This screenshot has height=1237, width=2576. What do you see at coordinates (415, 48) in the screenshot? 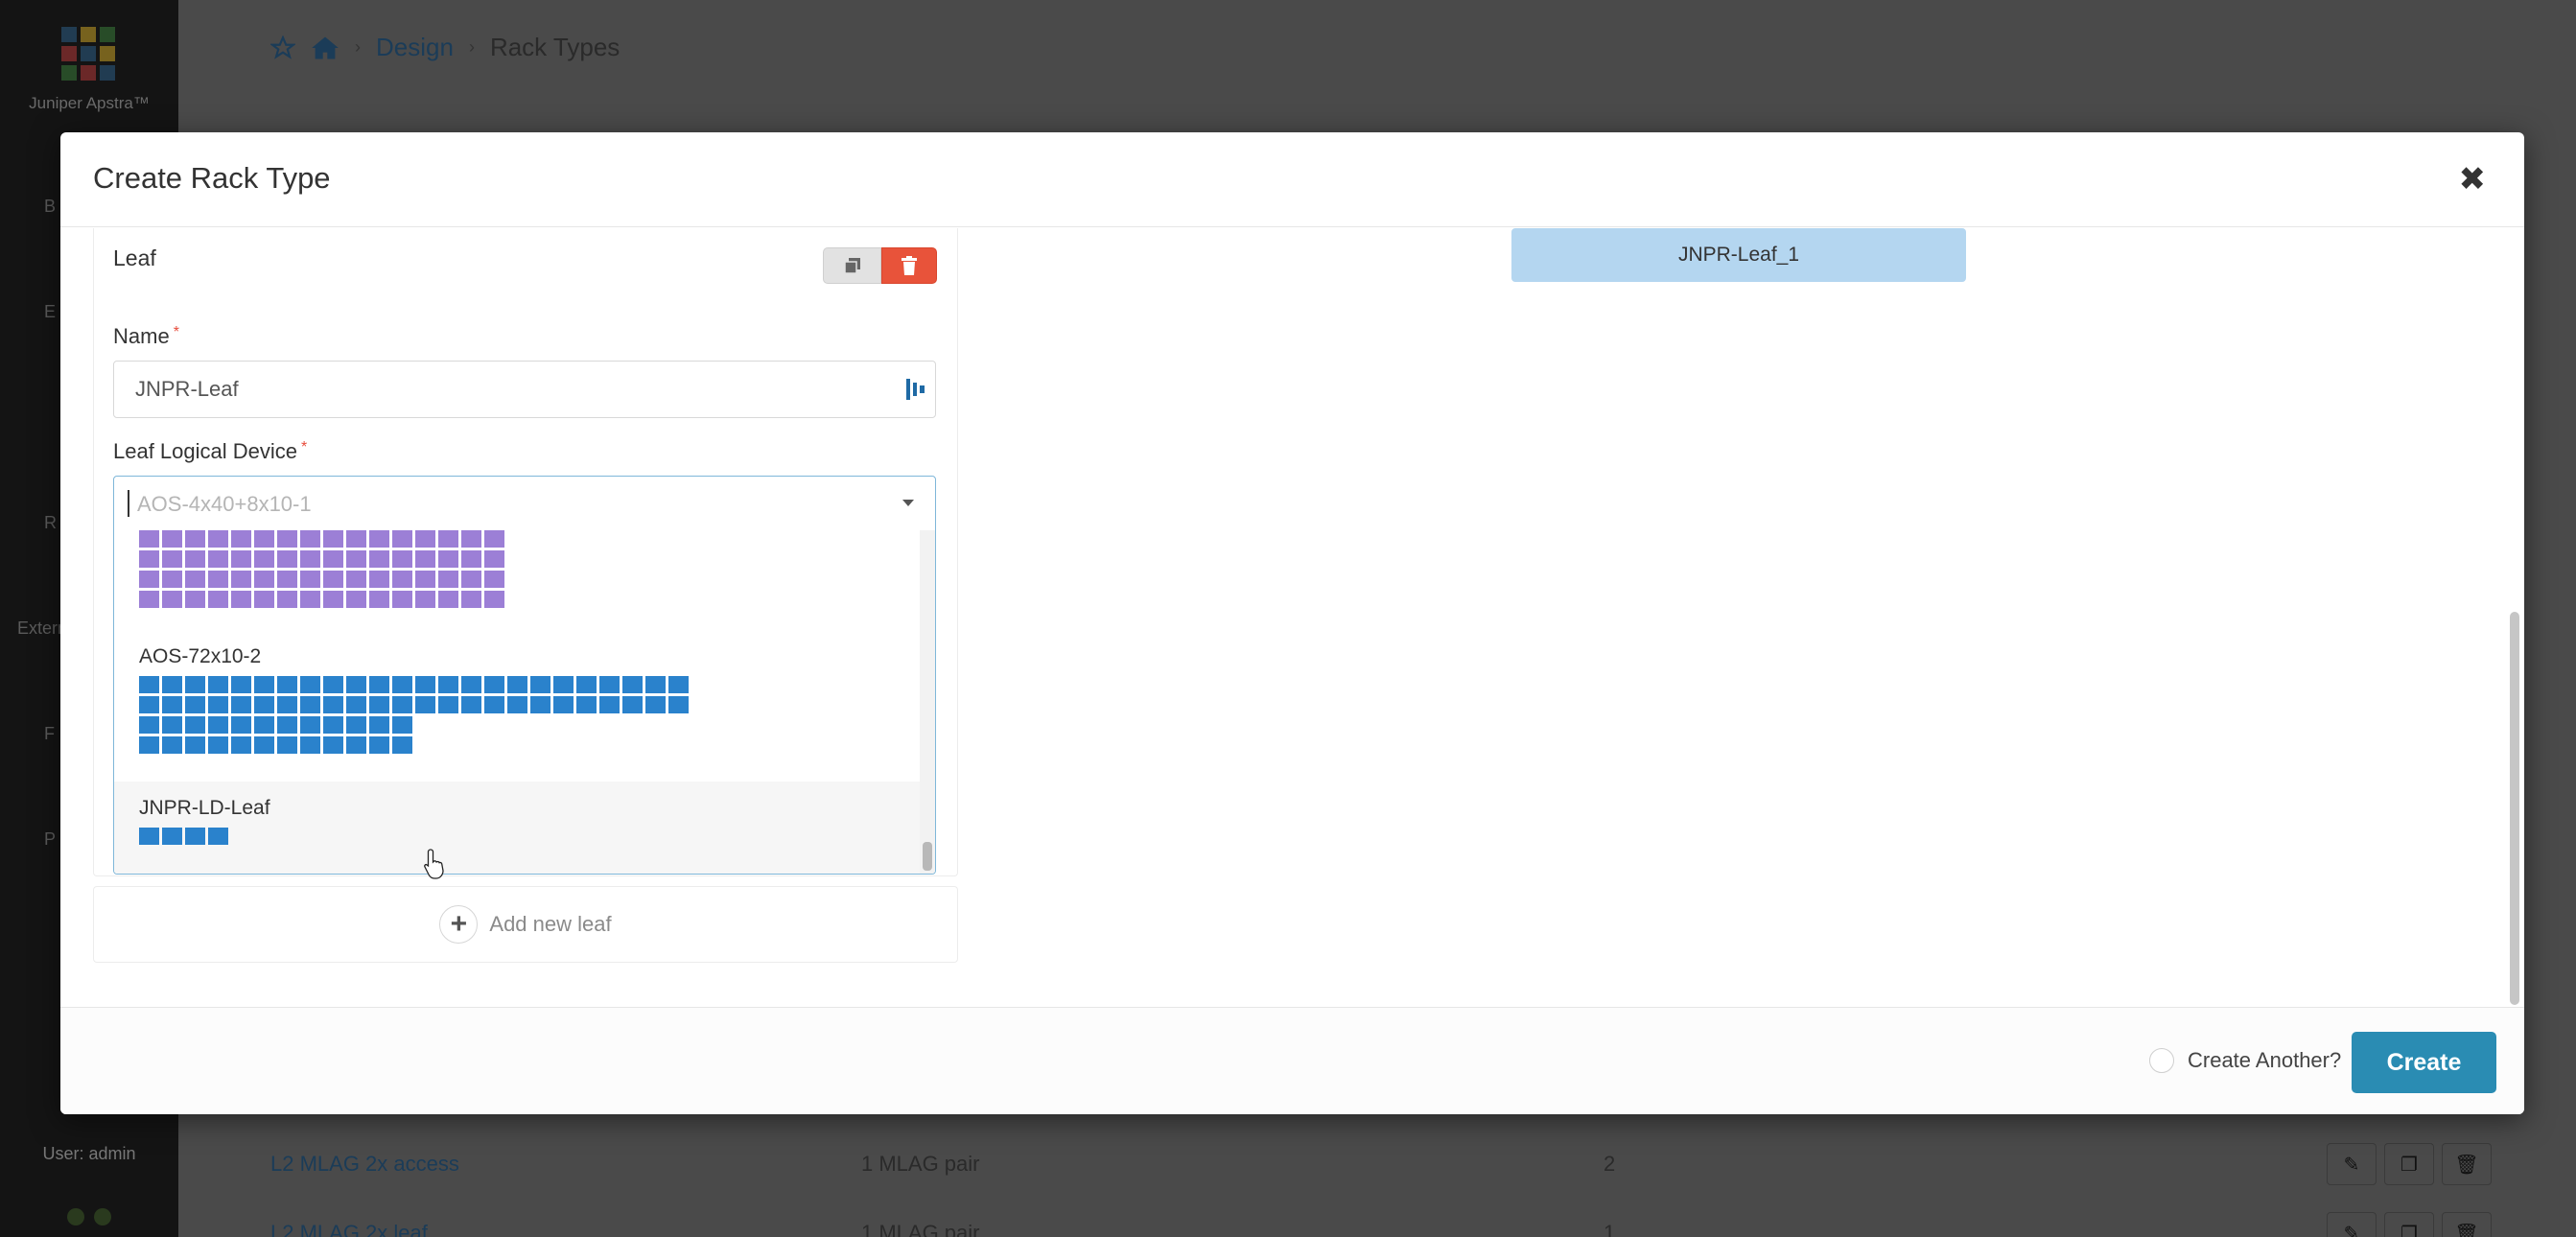
I see `breadcrumb-design: Design` at bounding box center [415, 48].